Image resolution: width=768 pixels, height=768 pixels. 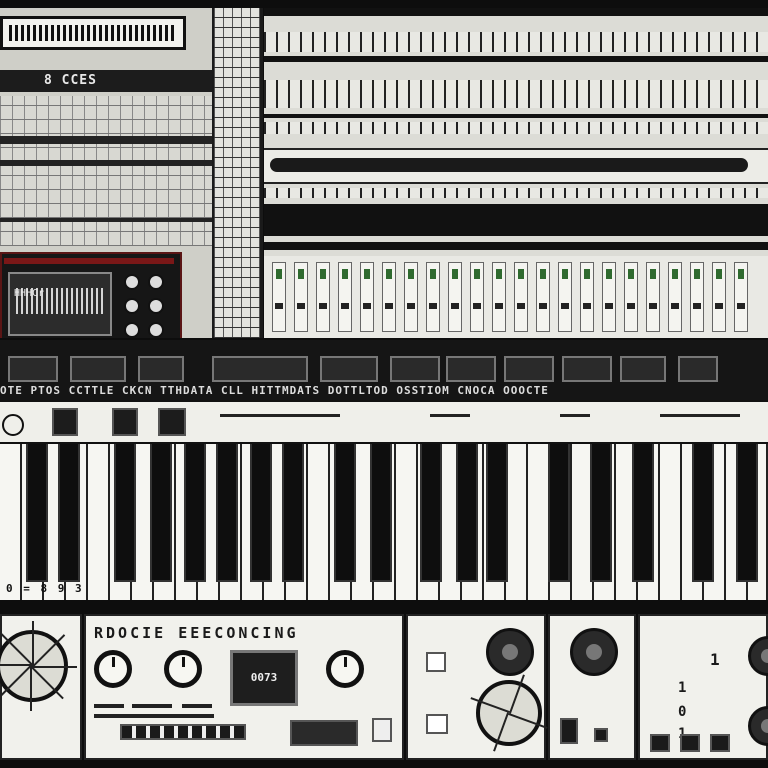 What do you see at coordinates (13, 425) in the screenshot?
I see `pitch-wheel-icon` at bounding box center [13, 425].